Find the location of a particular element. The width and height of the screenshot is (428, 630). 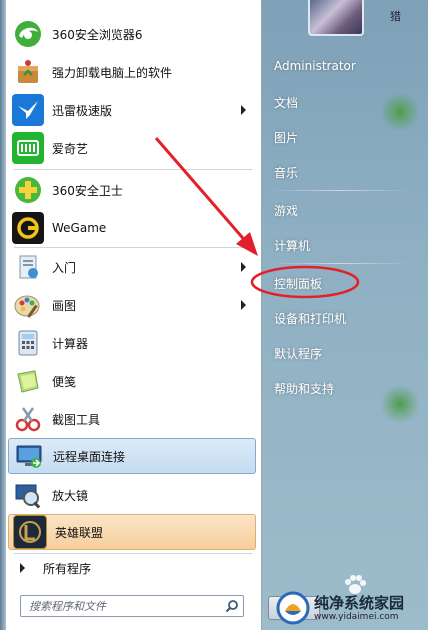

menu-item-label: 截图工具 is located at coordinates (76, 419).